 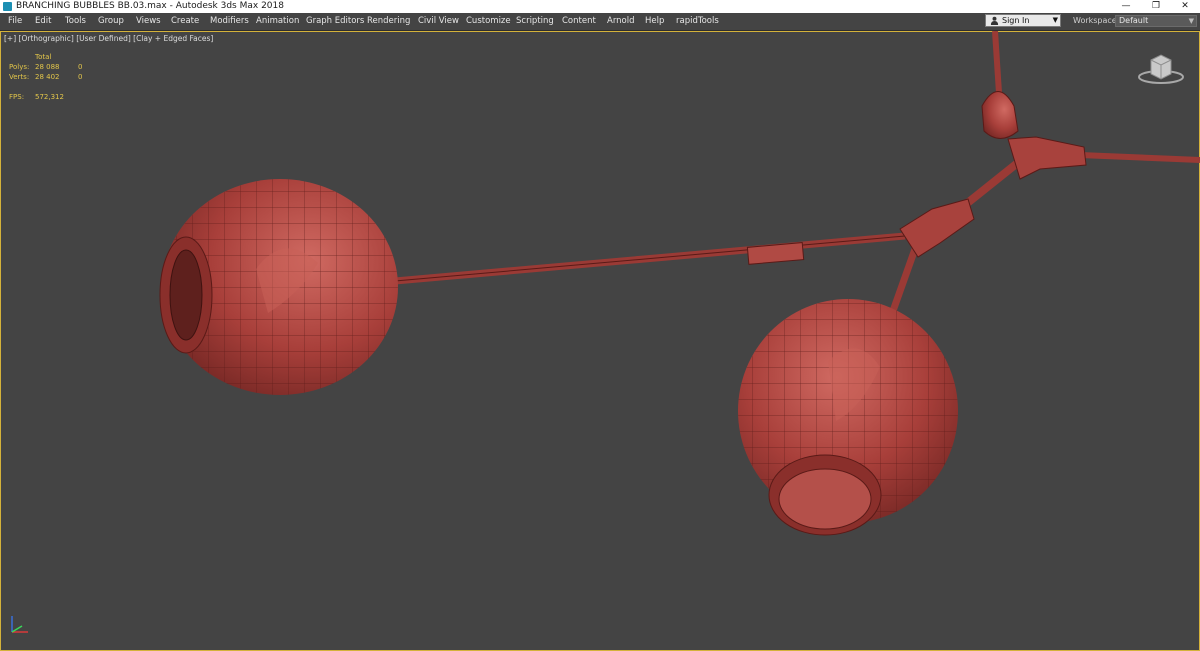 I want to click on stats-verts-label: Verts:, so click(x=19, y=77).